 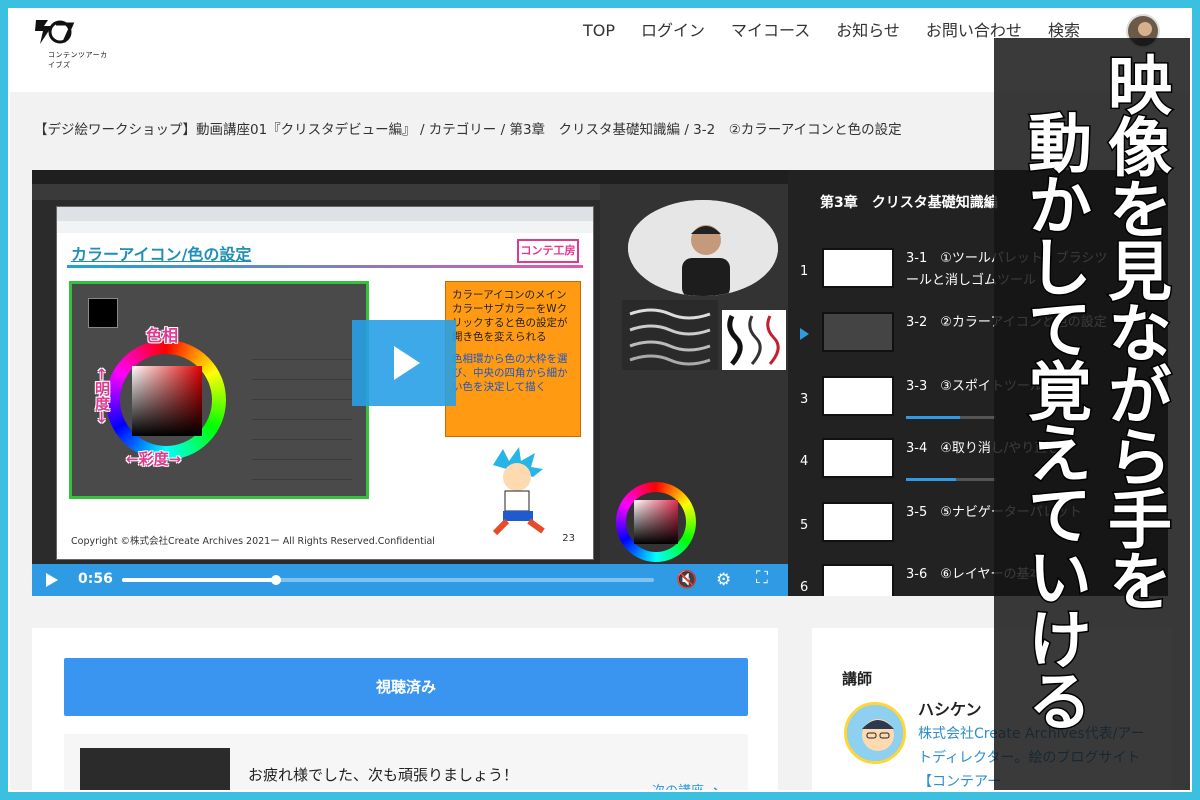 I want to click on stroke-preview, so click(x=754, y=340).